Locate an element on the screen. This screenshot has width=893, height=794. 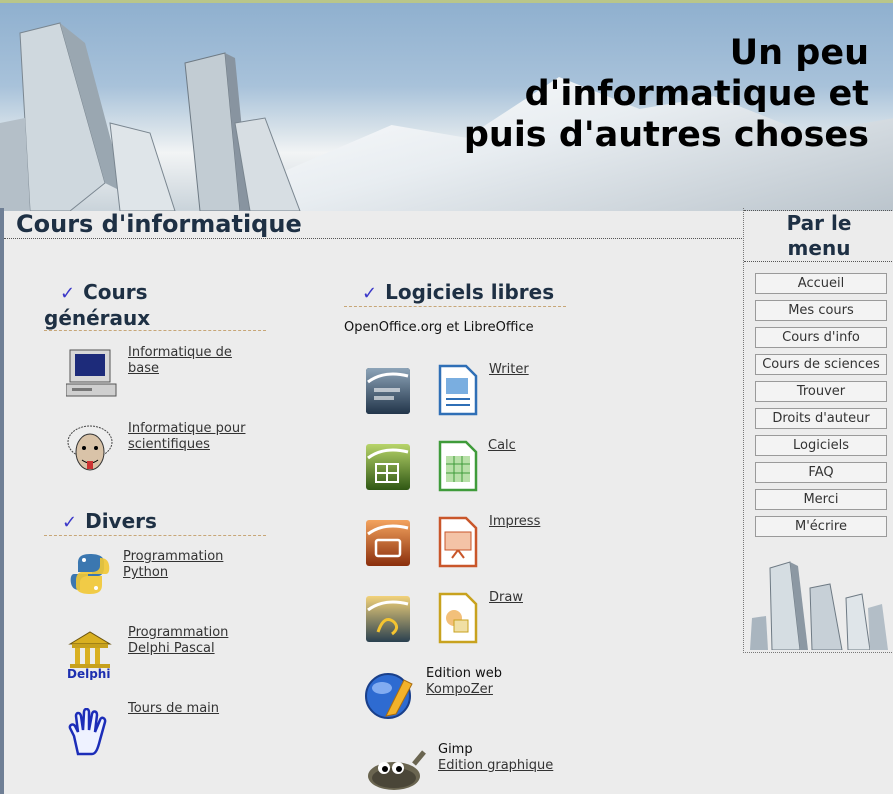
section-divers: ✓ Divers is located at coordinates (155, 522).